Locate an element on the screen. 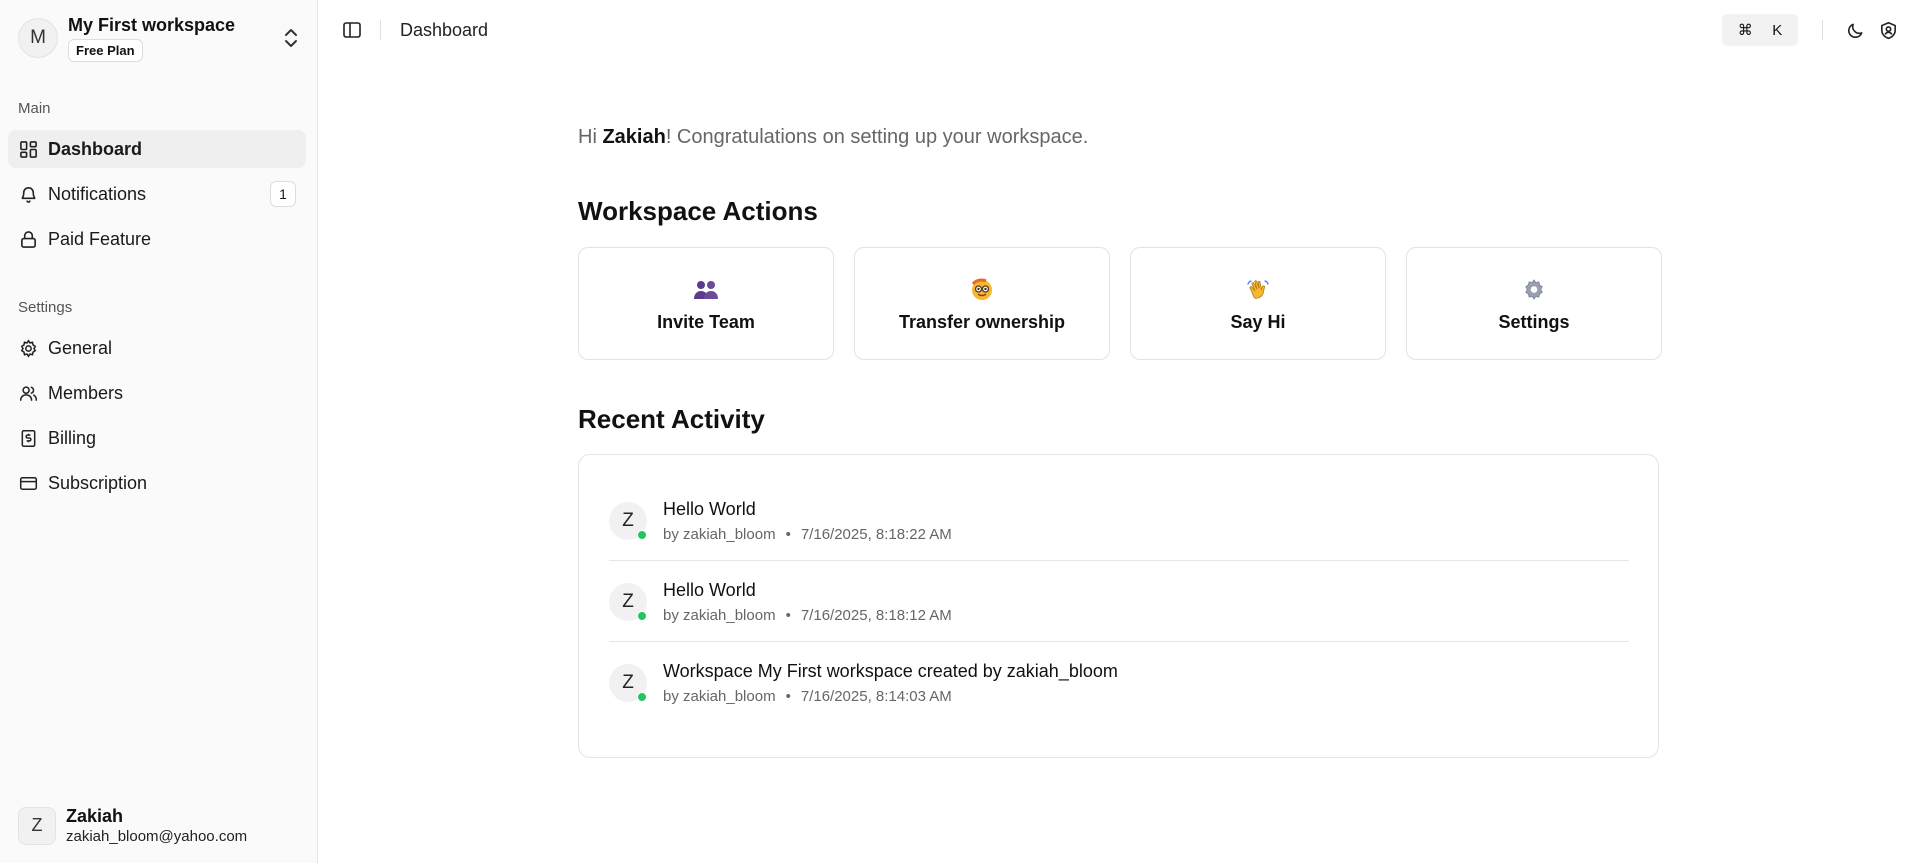  user-name: Zakiah is located at coordinates (95, 816).